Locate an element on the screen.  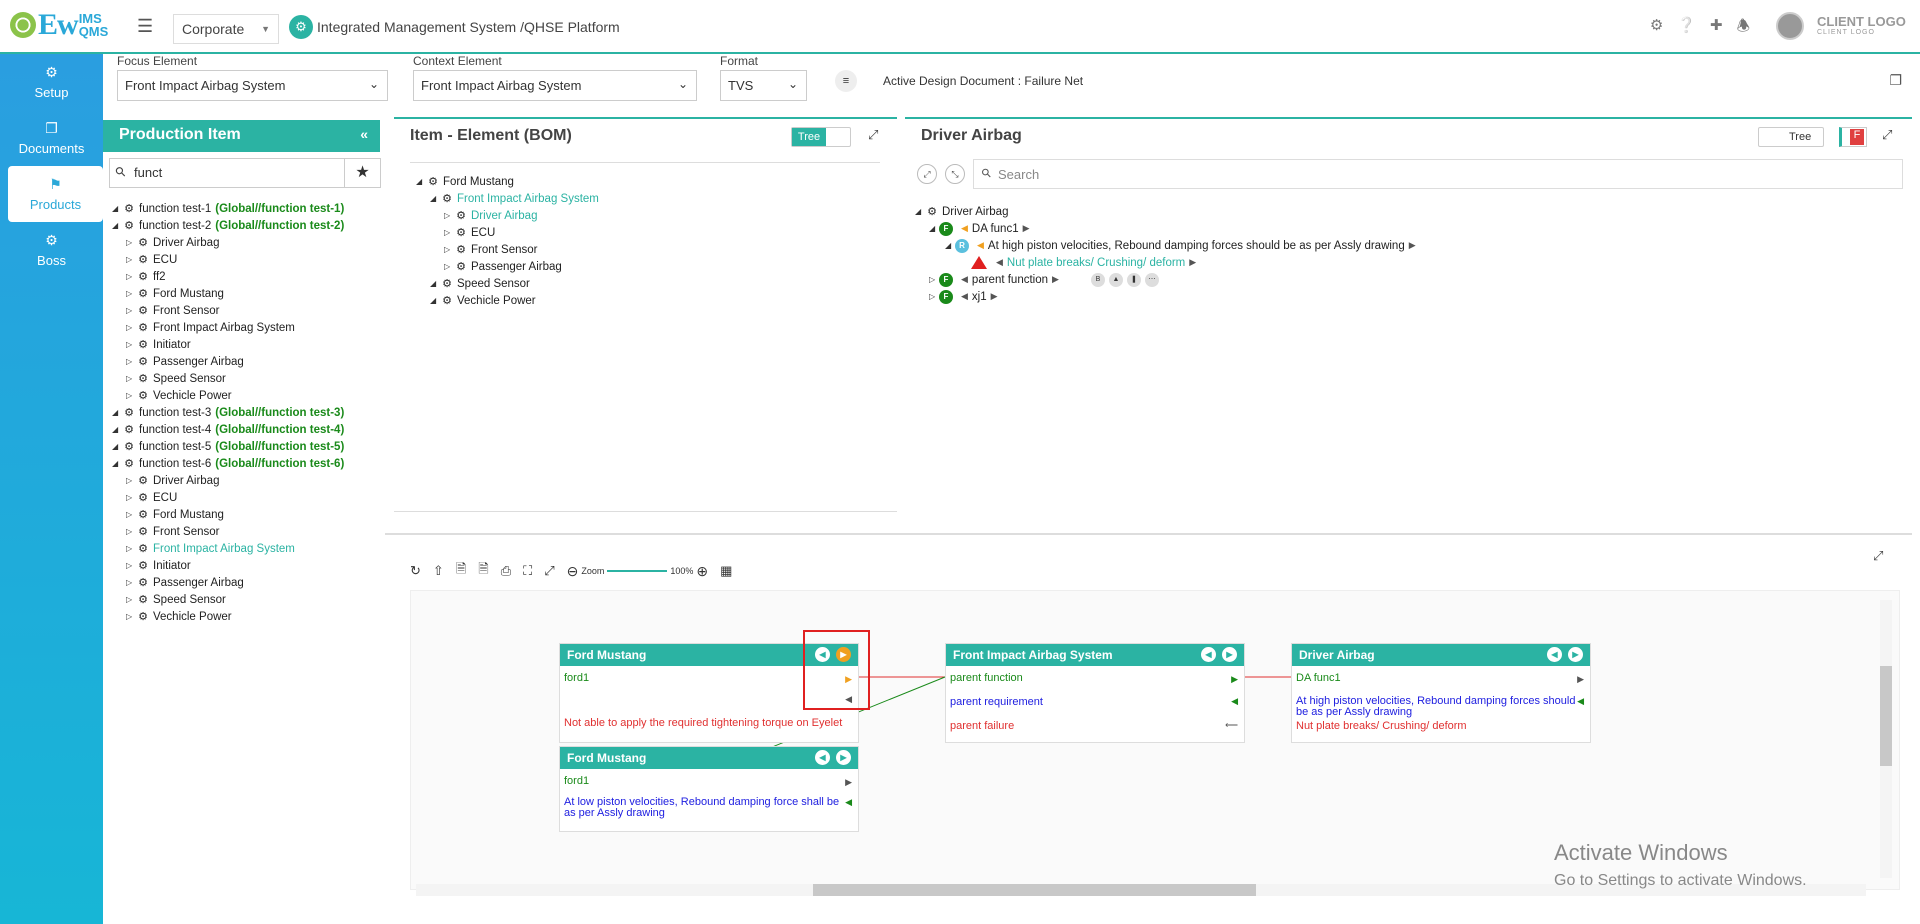
driver-tree-toggle: Tree is located at coordinates (1791, 137).